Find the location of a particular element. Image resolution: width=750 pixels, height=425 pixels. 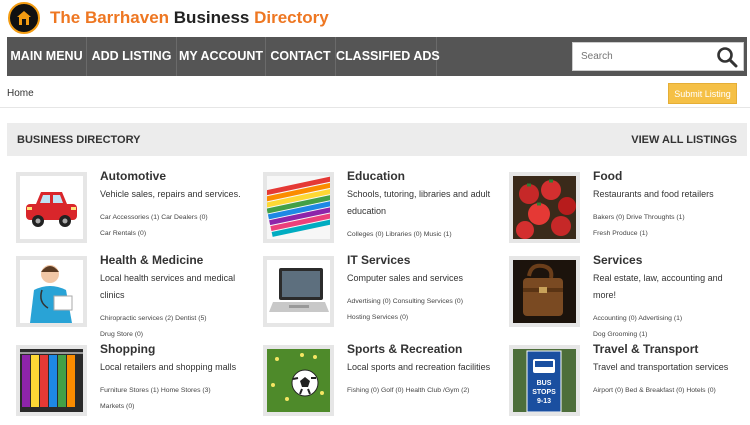

pencils-icon is located at coordinates (298, 207).